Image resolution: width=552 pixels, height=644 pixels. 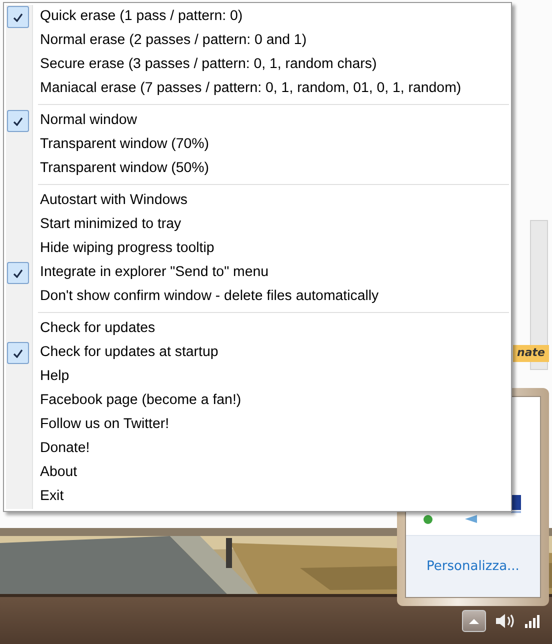 I want to click on donate-banner: nate, so click(x=531, y=353).